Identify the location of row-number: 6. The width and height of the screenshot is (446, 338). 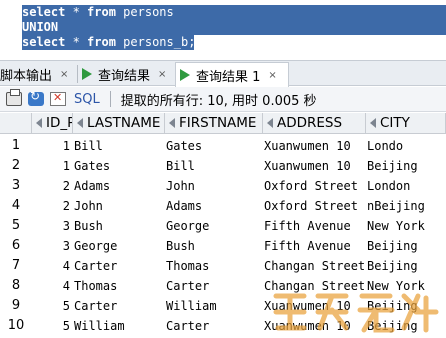
(16, 245).